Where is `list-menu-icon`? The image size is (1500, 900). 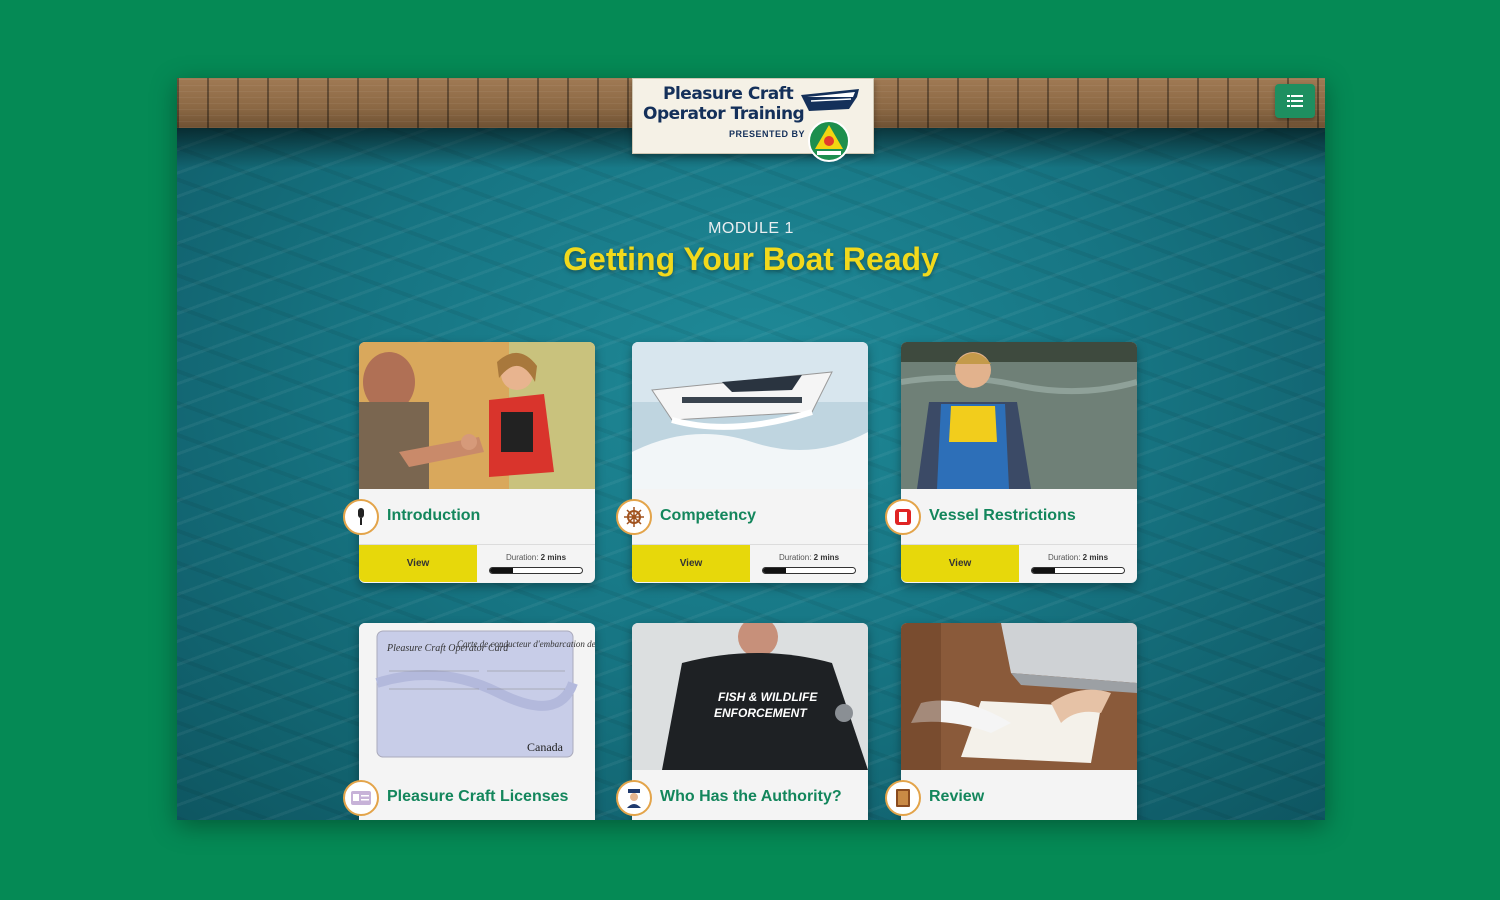
list-menu-icon is located at coordinates (1295, 101).